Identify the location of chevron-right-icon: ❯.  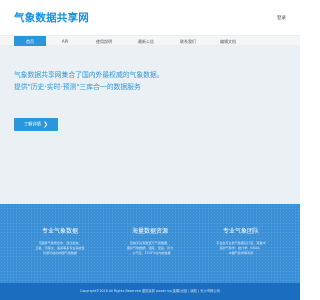
(46, 124).